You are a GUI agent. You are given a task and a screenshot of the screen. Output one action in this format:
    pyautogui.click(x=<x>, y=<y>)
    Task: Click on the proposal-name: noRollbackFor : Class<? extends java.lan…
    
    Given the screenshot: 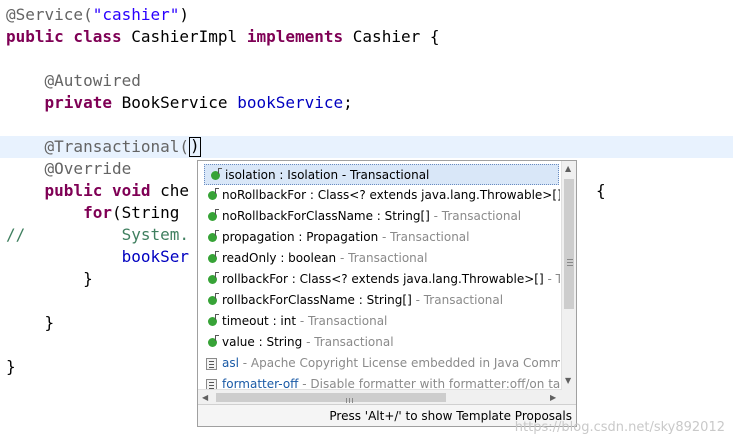 What is the action you would take?
    pyautogui.click(x=391, y=195)
    